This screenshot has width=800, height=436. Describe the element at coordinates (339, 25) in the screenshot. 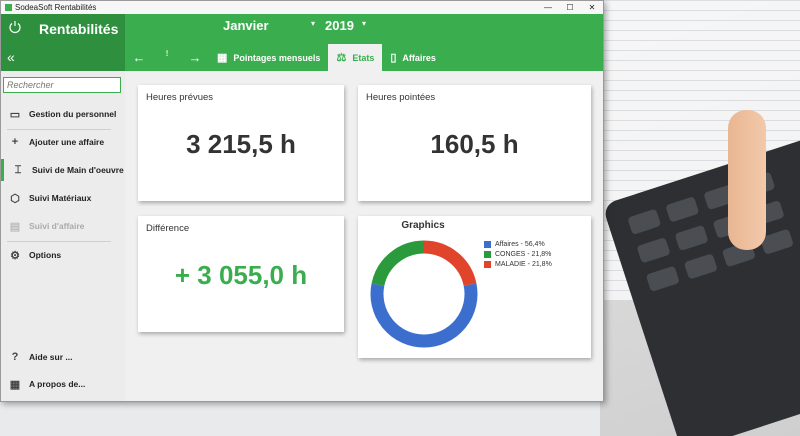

I see `year-selector: 2019` at that location.